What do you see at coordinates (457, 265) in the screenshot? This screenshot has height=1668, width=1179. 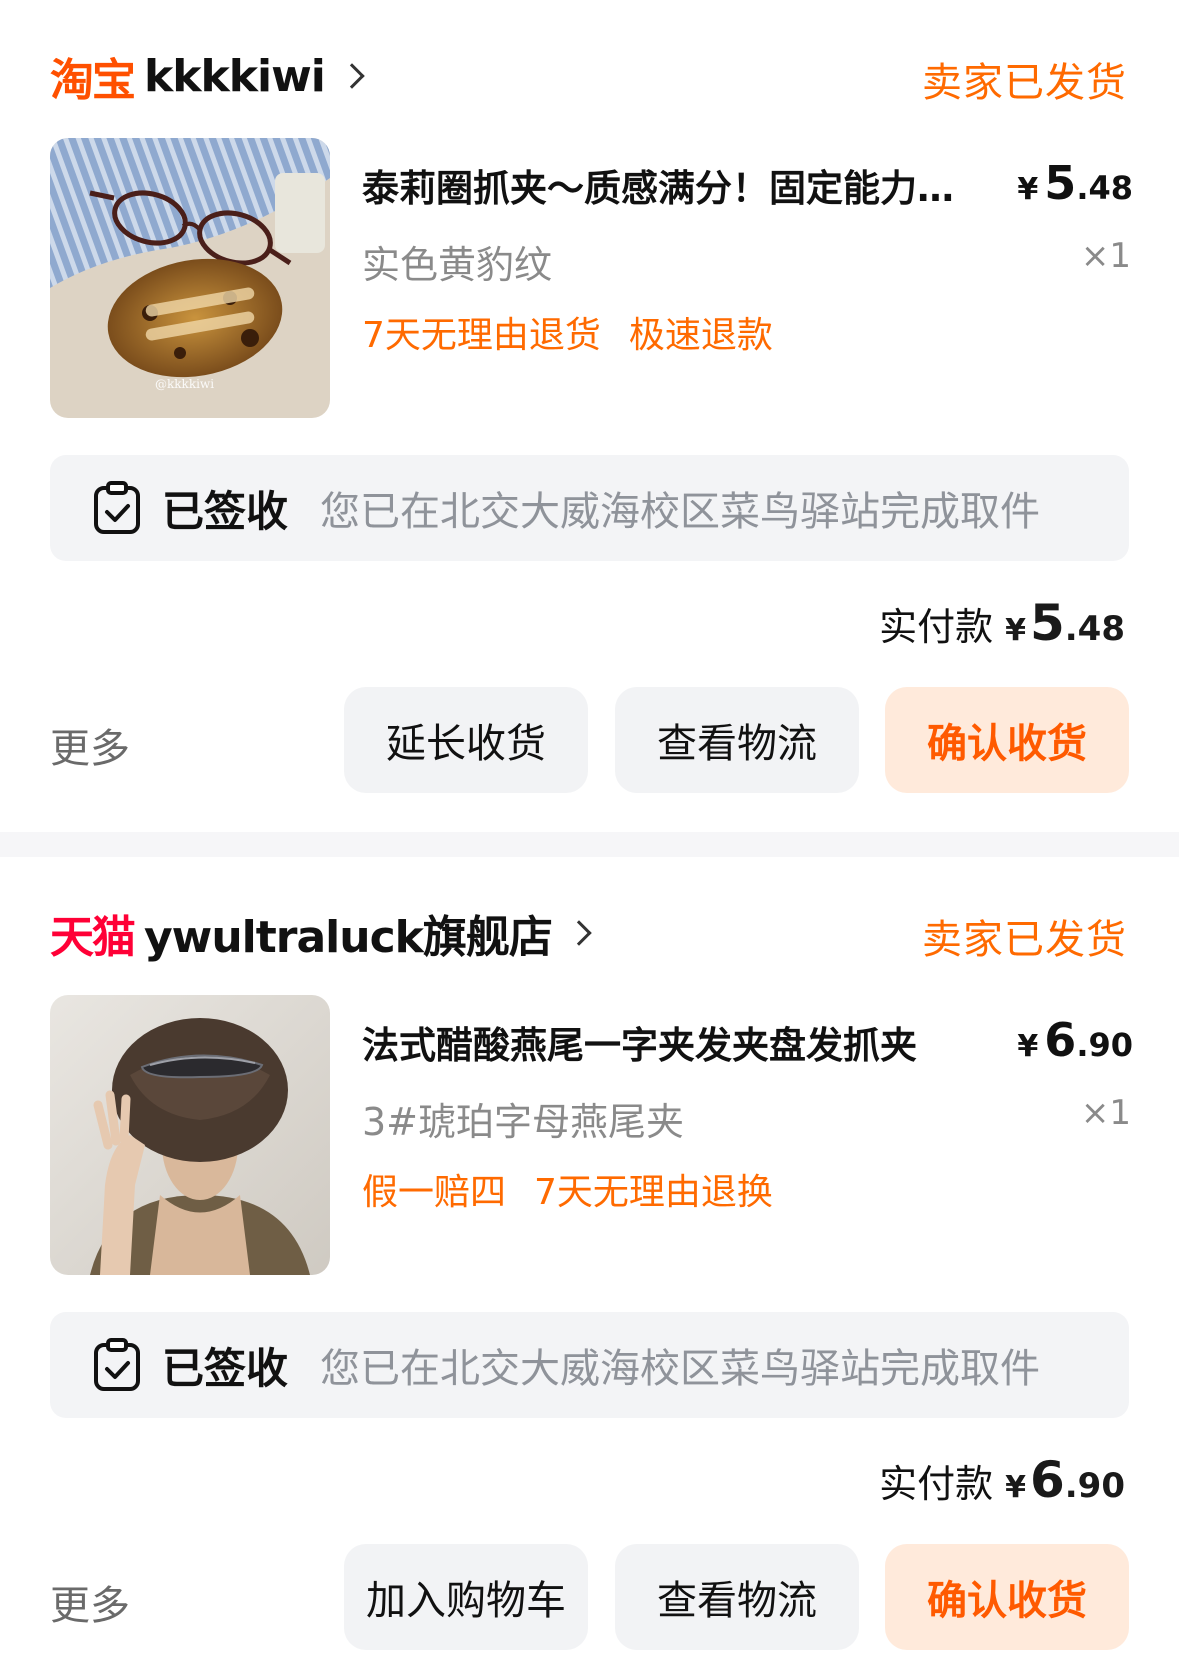 I see `product-sku: 实色黄豹纹` at bounding box center [457, 265].